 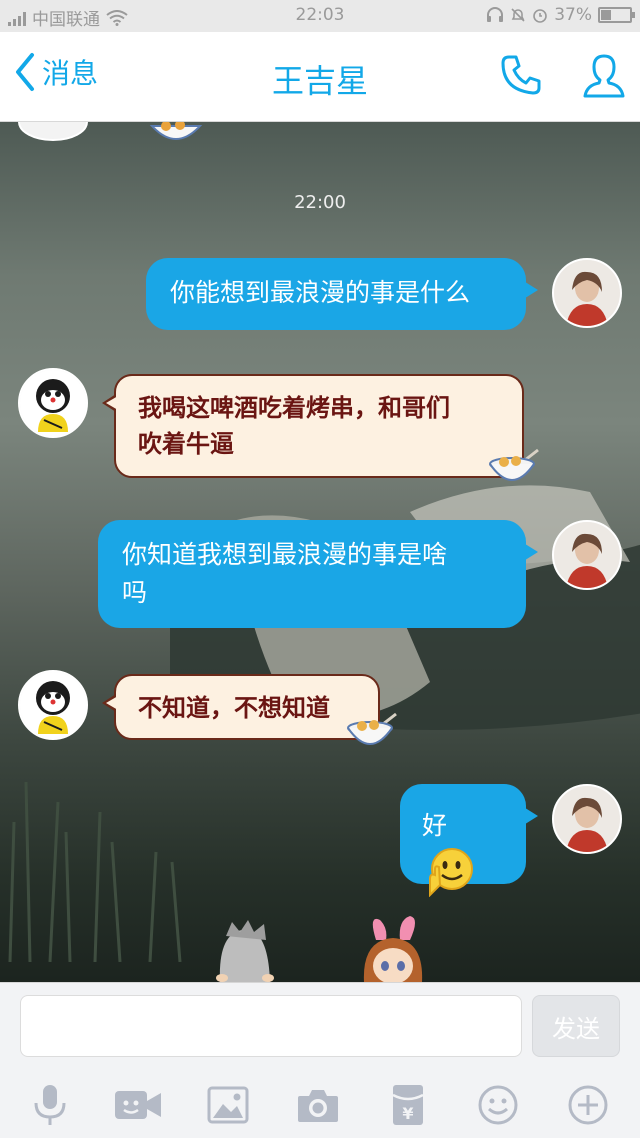 I want to click on mute-bell-icon, so click(x=518, y=15).